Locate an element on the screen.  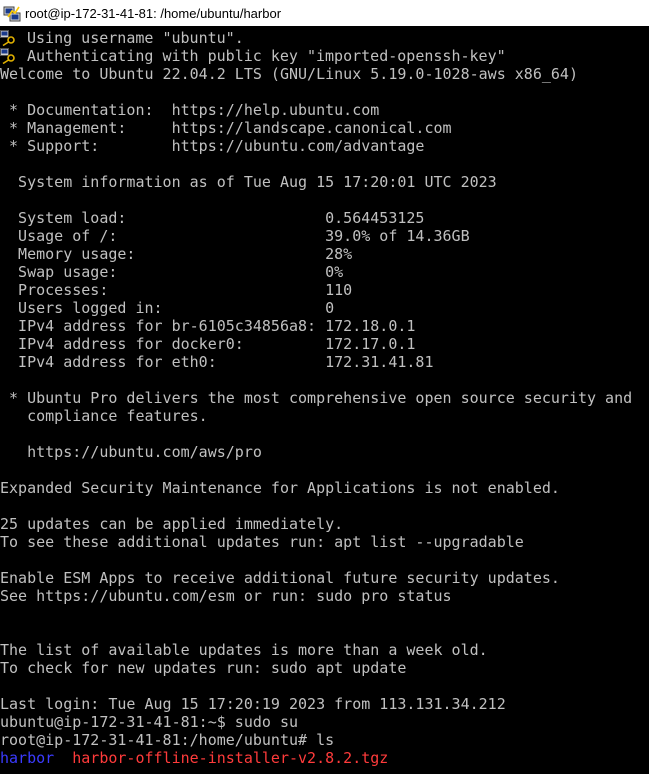
terminal-line: root@ip-172-31-41-81:/home/ubuntu# ls is located at coordinates (167, 740).